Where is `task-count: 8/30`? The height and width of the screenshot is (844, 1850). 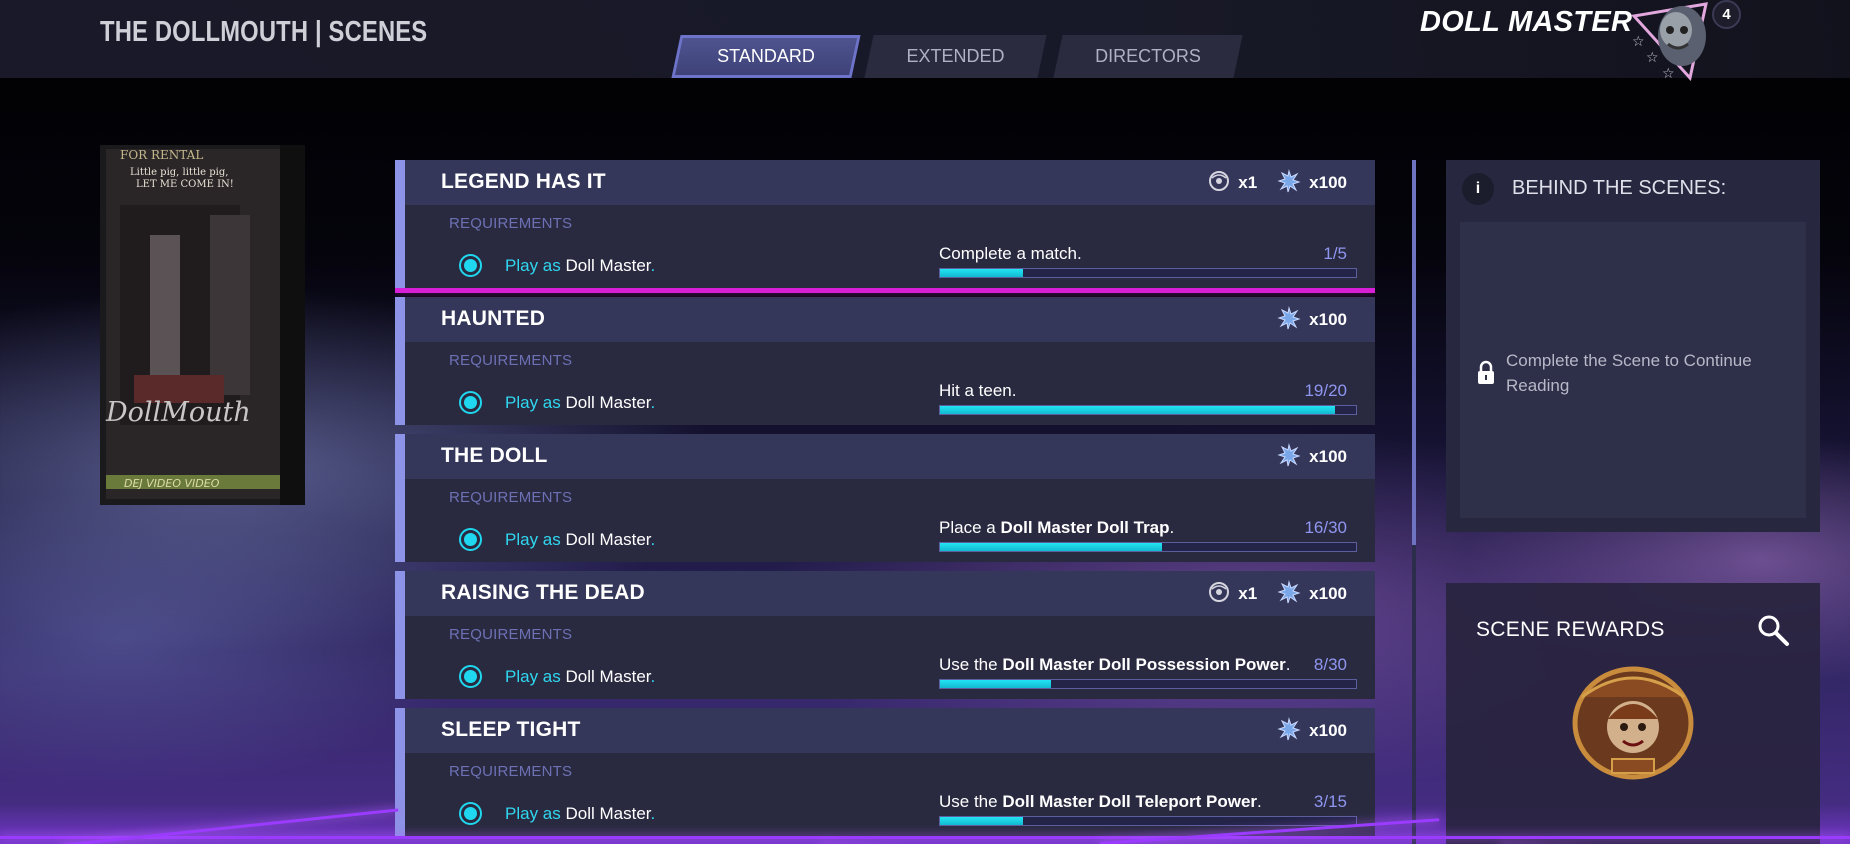 task-count: 8/30 is located at coordinates (1330, 664).